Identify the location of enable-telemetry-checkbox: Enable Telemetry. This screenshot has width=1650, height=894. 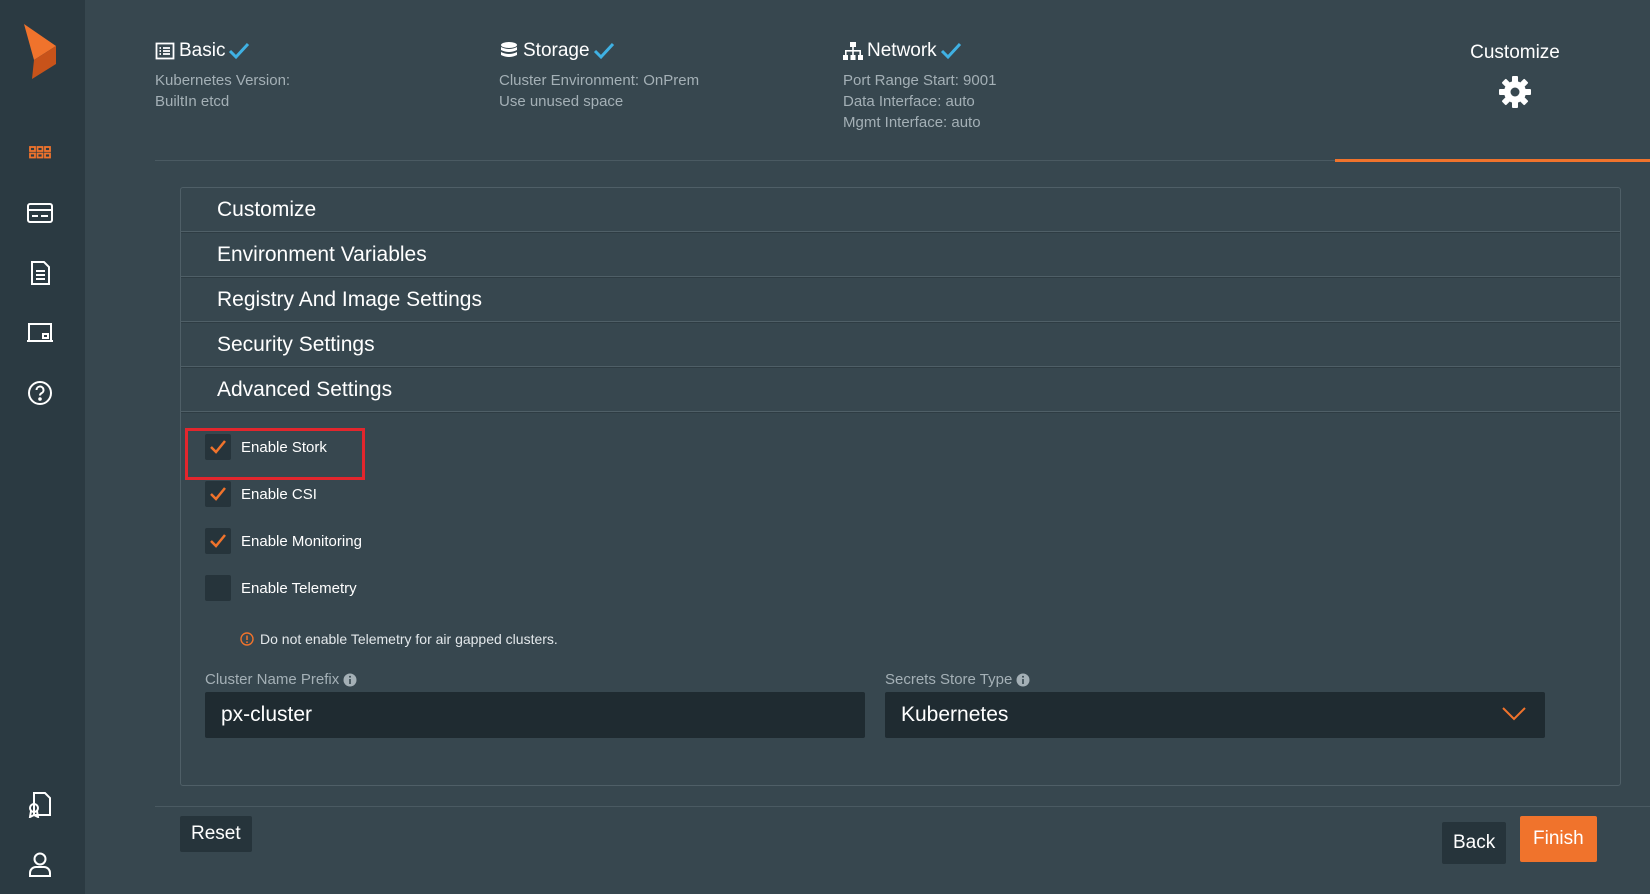
(281, 588).